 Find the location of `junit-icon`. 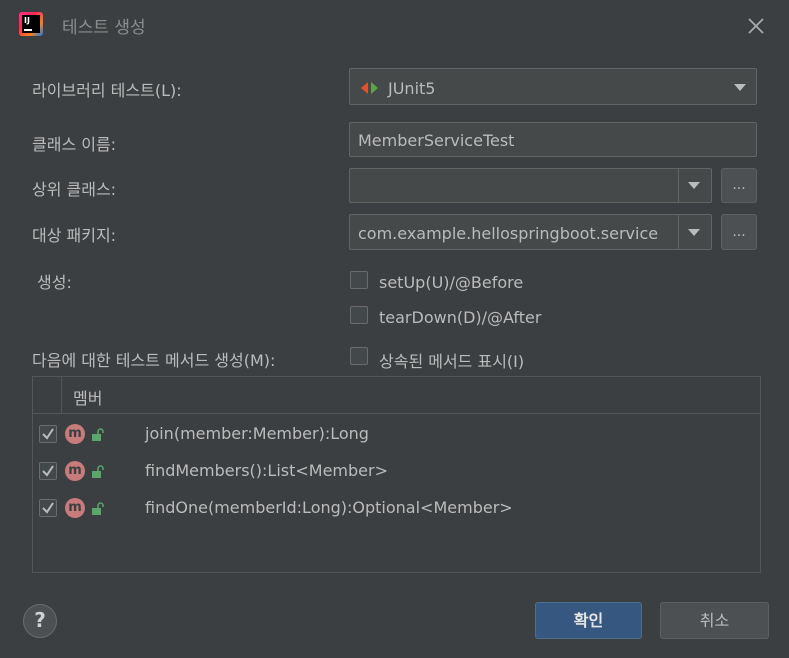

junit-icon is located at coordinates (370, 89).